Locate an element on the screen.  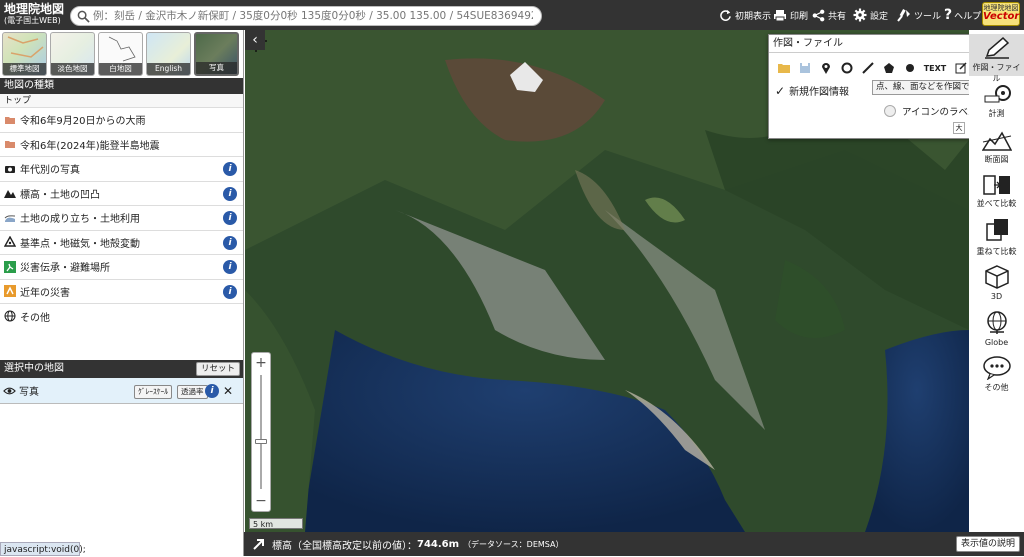
tool-label: 計測 is located at coordinates (996, 113).